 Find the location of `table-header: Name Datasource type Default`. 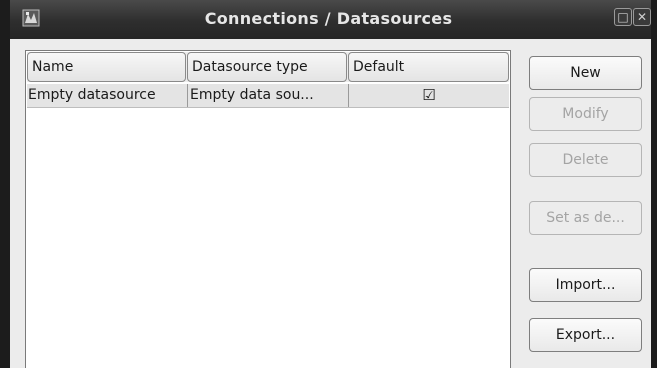

table-header: Name Datasource type Default is located at coordinates (268, 67).